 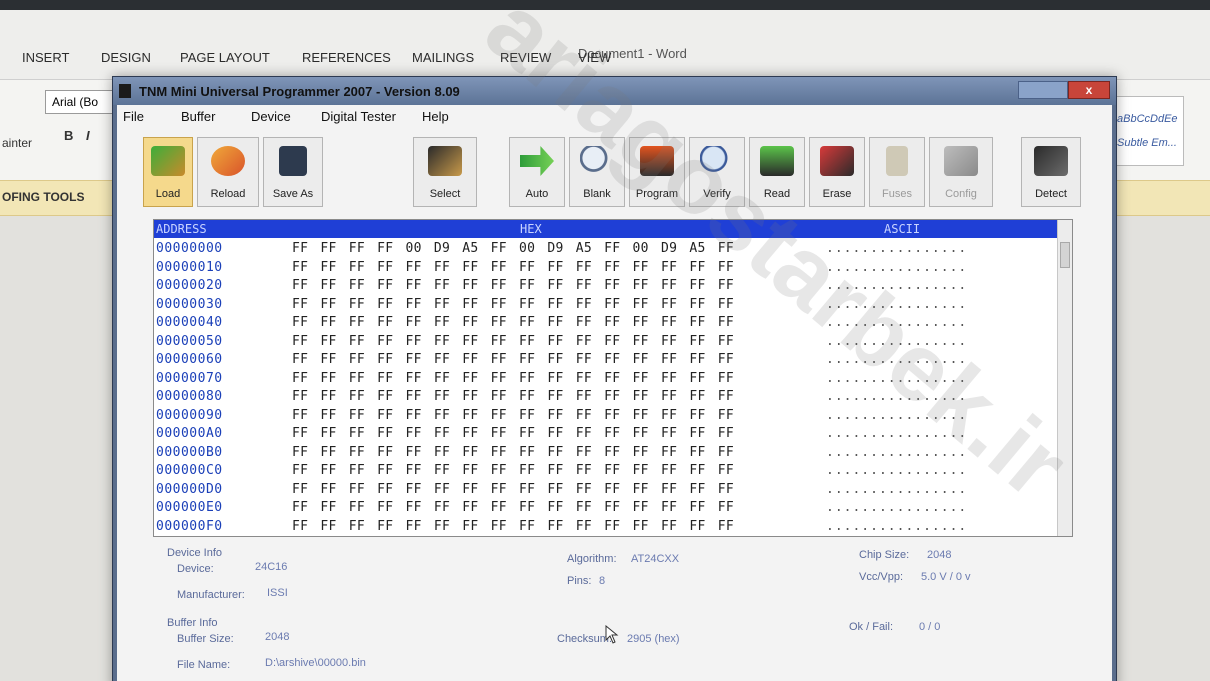 What do you see at coordinates (961, 172) in the screenshot?
I see `config-button: Config` at bounding box center [961, 172].